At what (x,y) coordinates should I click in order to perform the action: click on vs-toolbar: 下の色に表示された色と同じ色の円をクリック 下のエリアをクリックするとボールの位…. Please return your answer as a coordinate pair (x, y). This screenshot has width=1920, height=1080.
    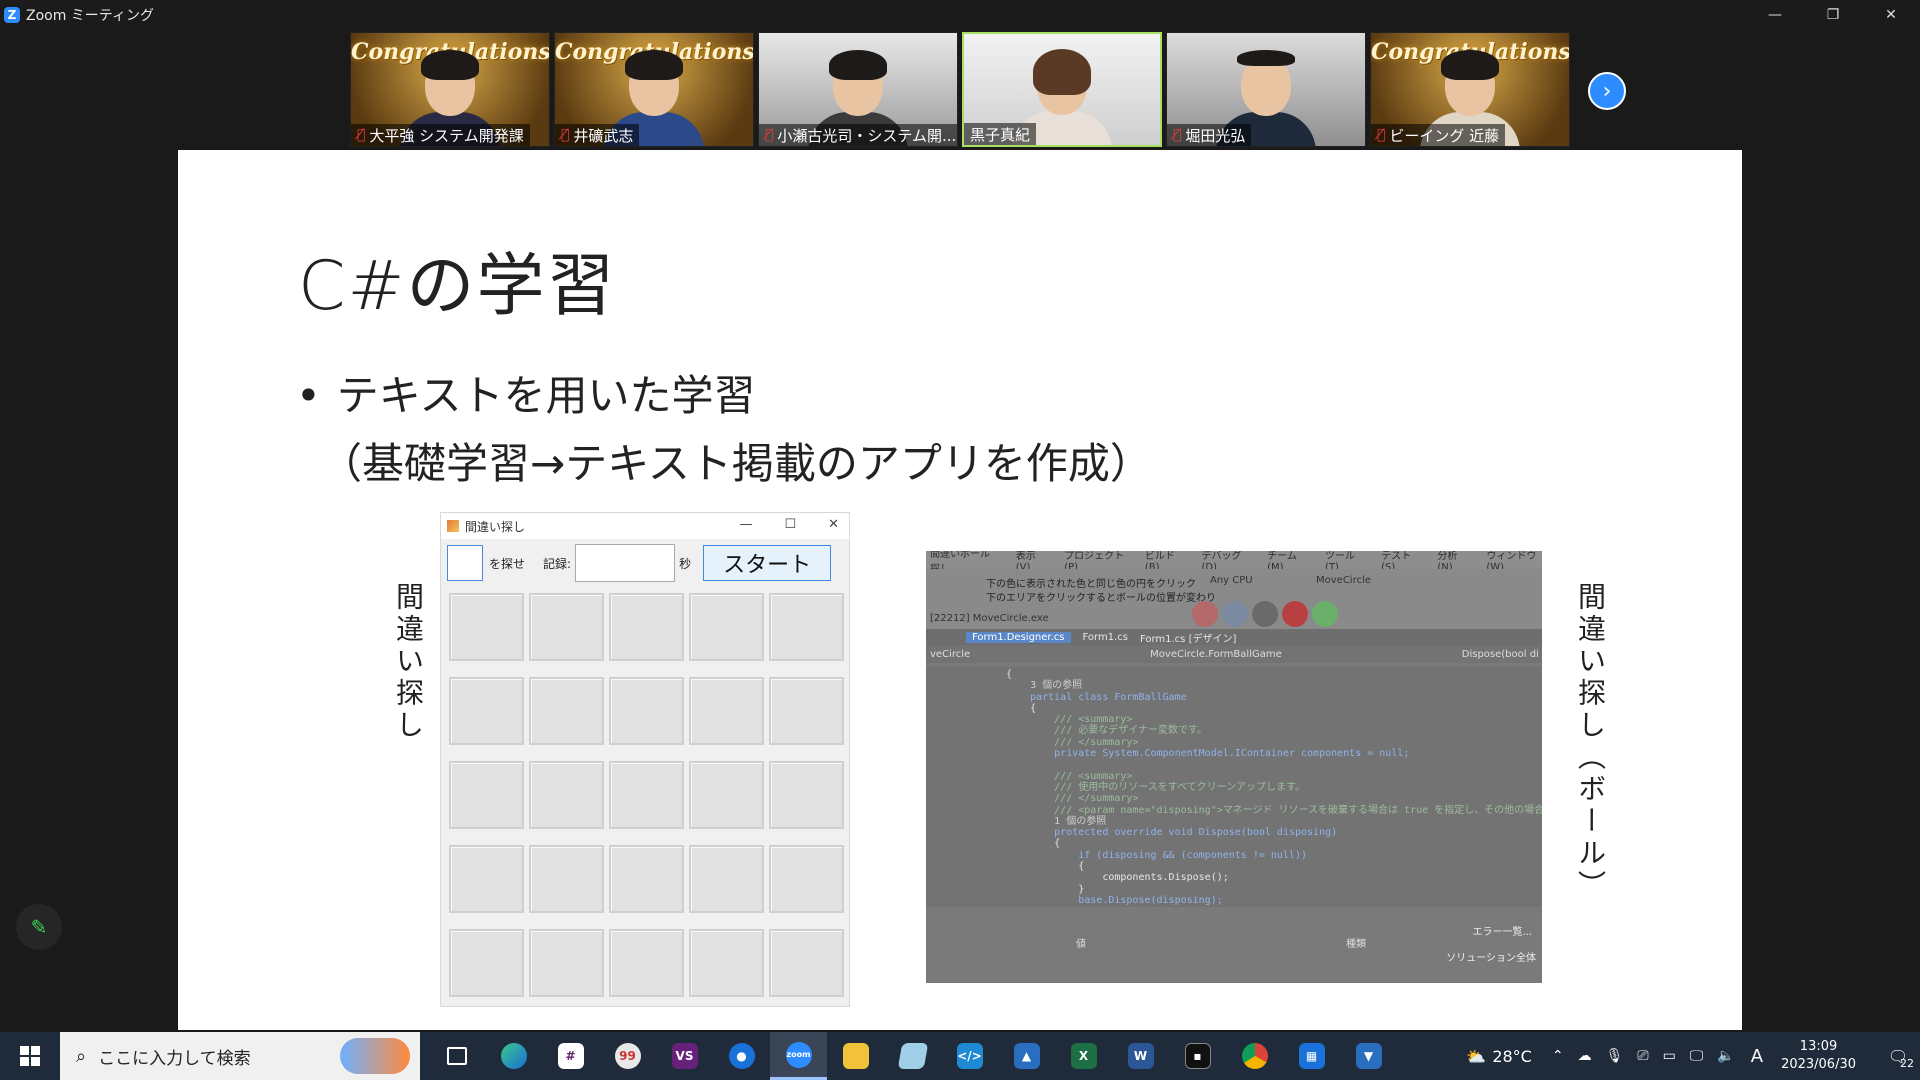
    Looking at the image, I should click on (1234, 599).